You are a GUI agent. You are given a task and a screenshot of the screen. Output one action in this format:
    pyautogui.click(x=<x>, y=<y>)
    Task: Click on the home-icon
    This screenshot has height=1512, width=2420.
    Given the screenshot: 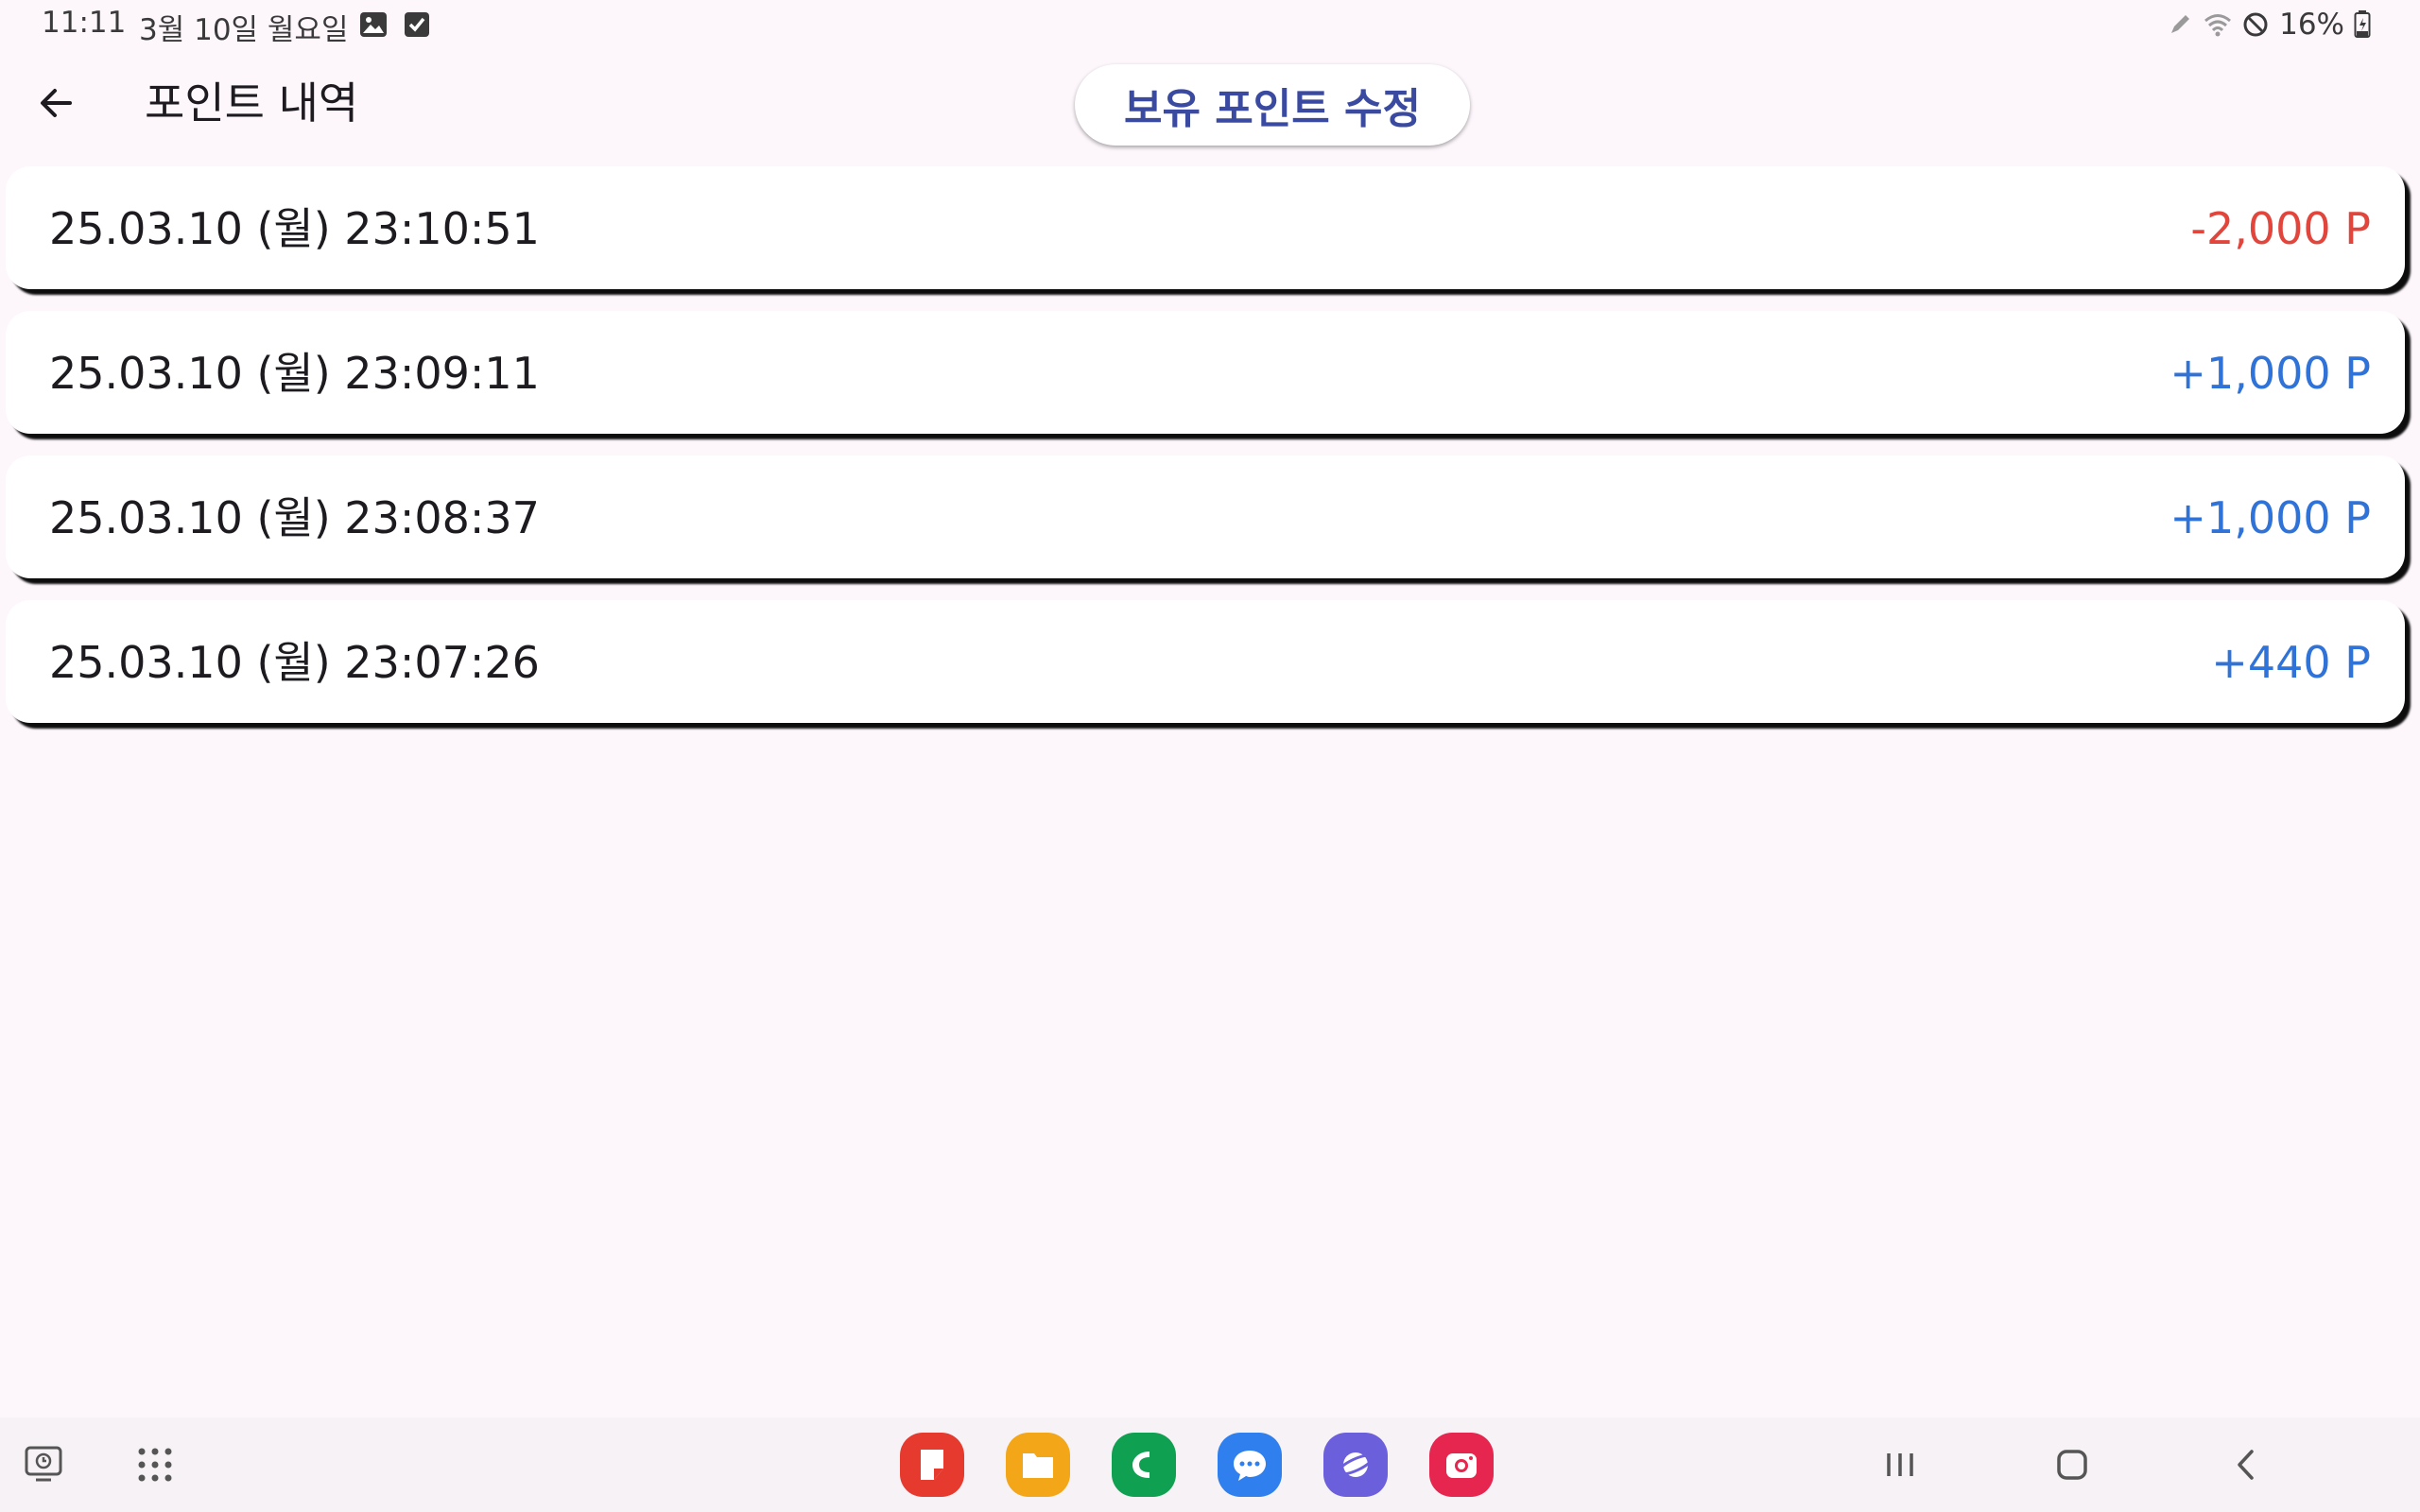 What is the action you would take?
    pyautogui.click(x=2072, y=1465)
    